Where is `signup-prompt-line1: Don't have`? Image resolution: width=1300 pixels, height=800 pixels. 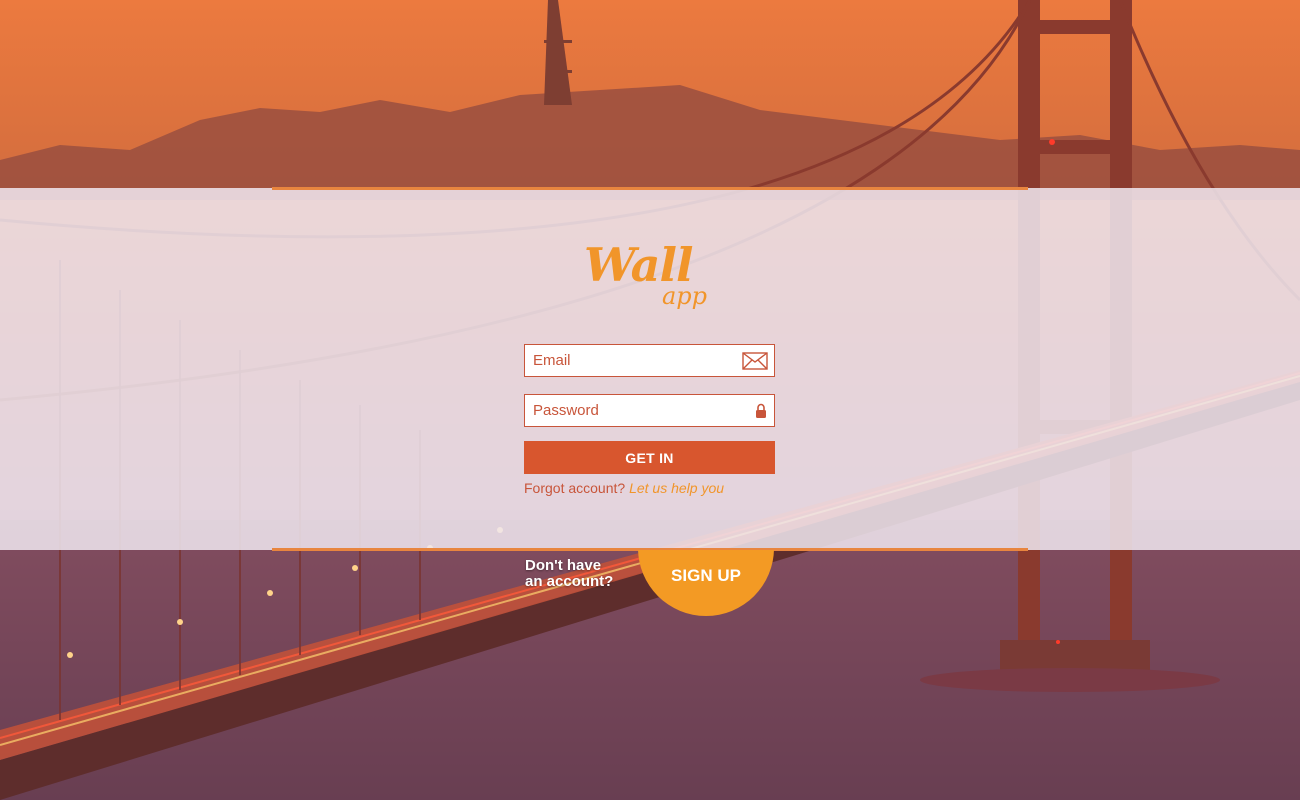 signup-prompt-line1: Don't have is located at coordinates (563, 565).